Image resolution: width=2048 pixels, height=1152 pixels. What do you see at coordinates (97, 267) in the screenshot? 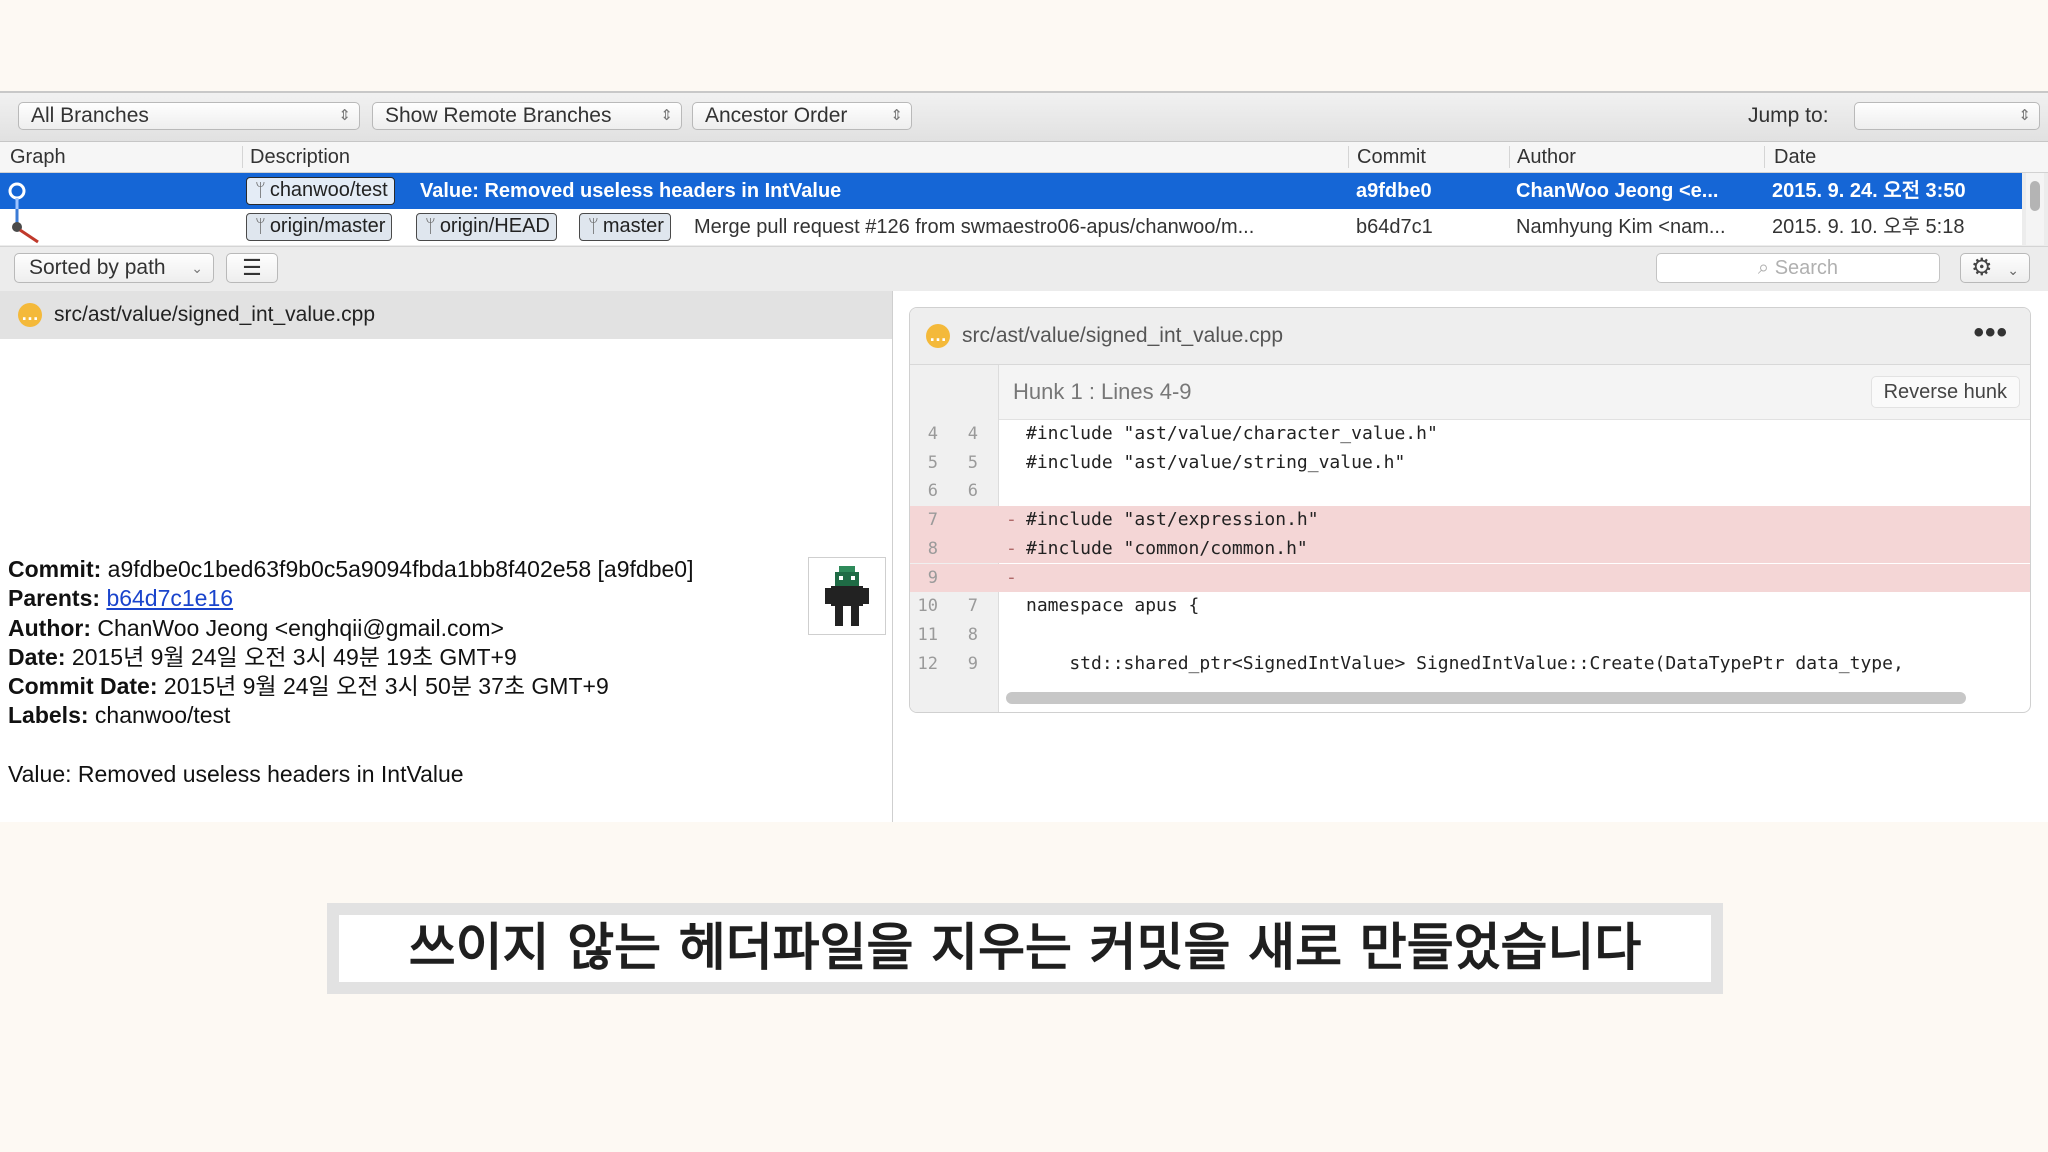
I see `sort-label: Sorted by path` at bounding box center [97, 267].